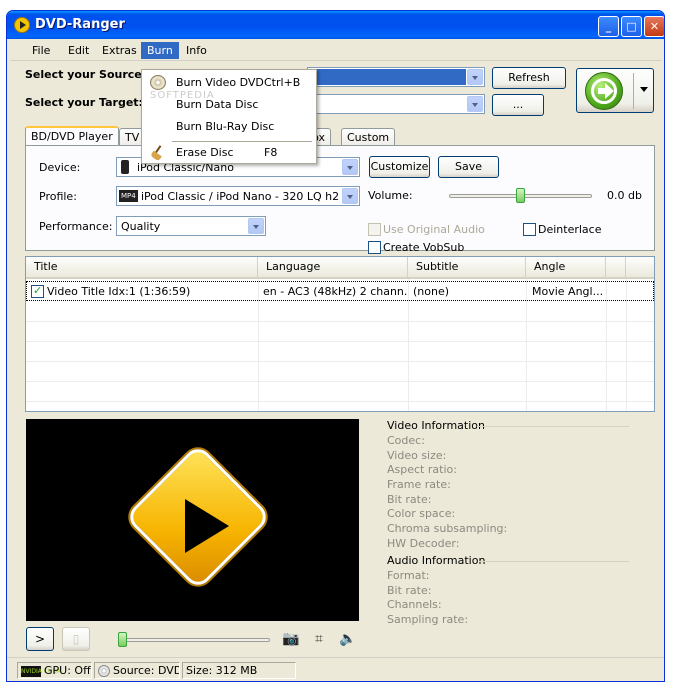  What do you see at coordinates (158, 82) in the screenshot?
I see `disc-icon` at bounding box center [158, 82].